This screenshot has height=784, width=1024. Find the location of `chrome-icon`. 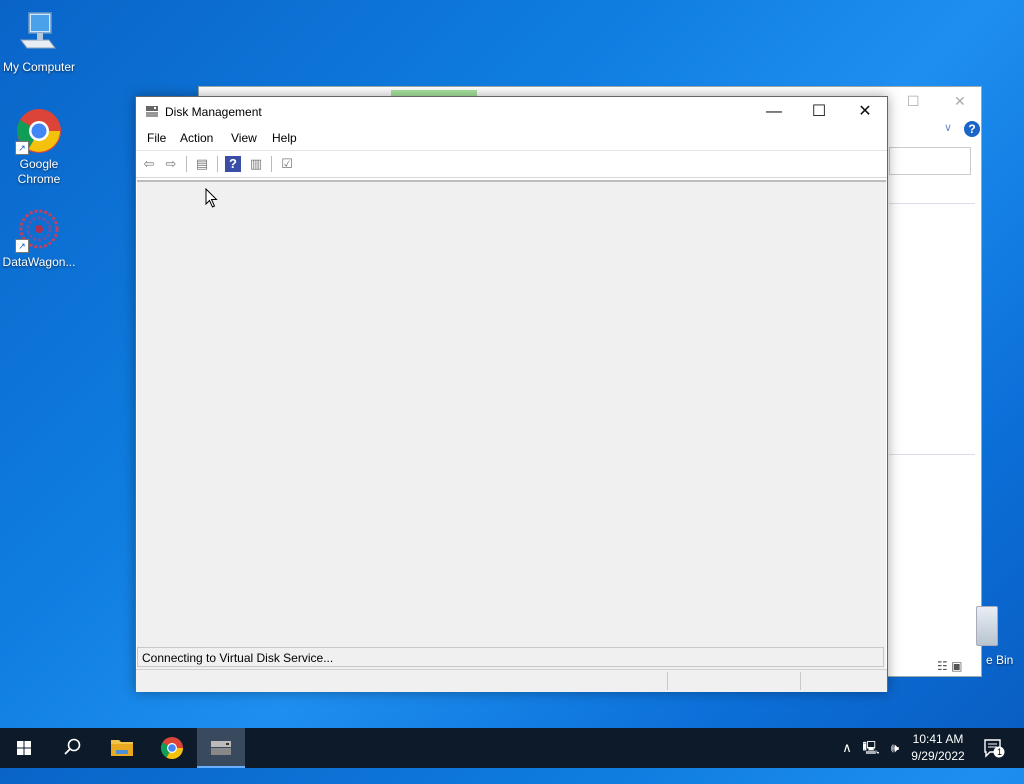

chrome-icon is located at coordinates (172, 748).